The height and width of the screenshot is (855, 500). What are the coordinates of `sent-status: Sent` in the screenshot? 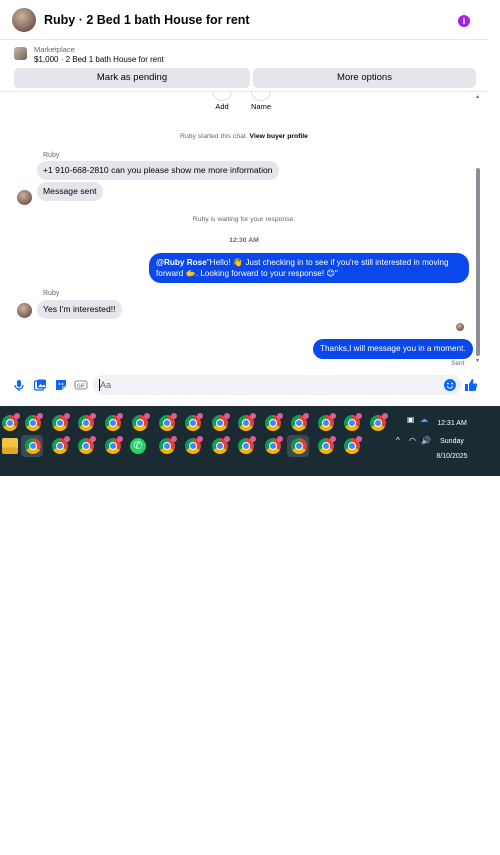 It's located at (458, 363).